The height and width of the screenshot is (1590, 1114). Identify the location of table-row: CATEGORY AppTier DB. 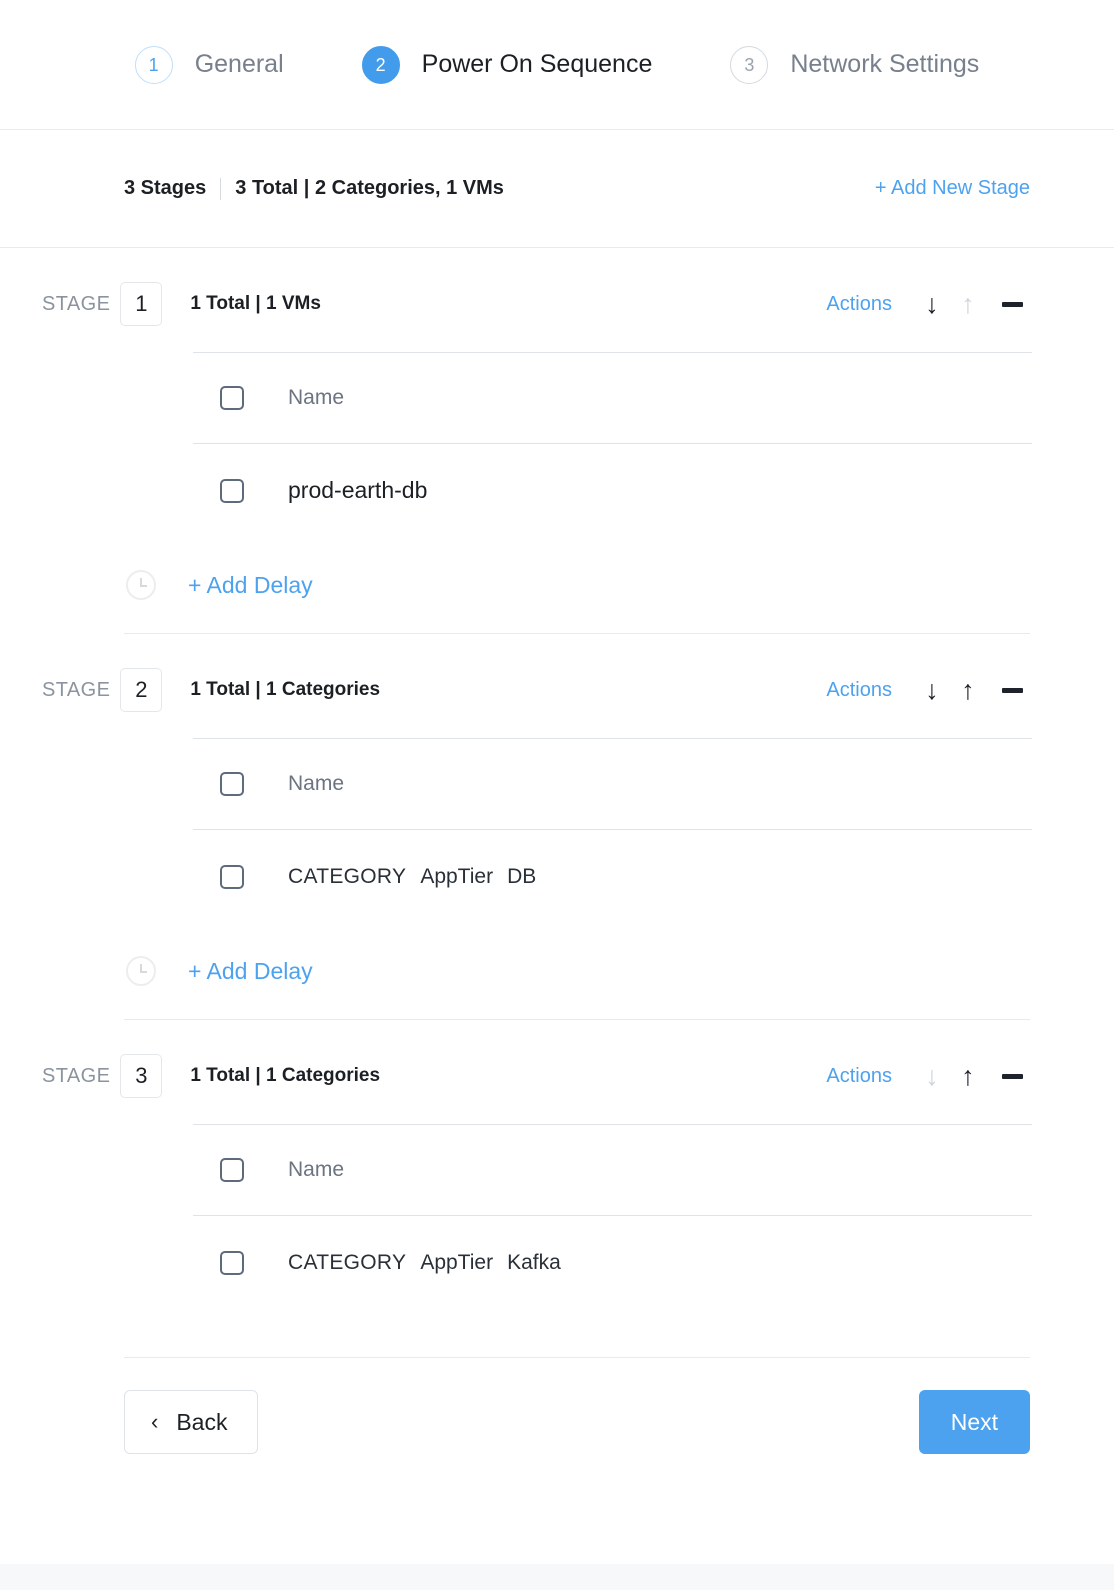
(612, 876).